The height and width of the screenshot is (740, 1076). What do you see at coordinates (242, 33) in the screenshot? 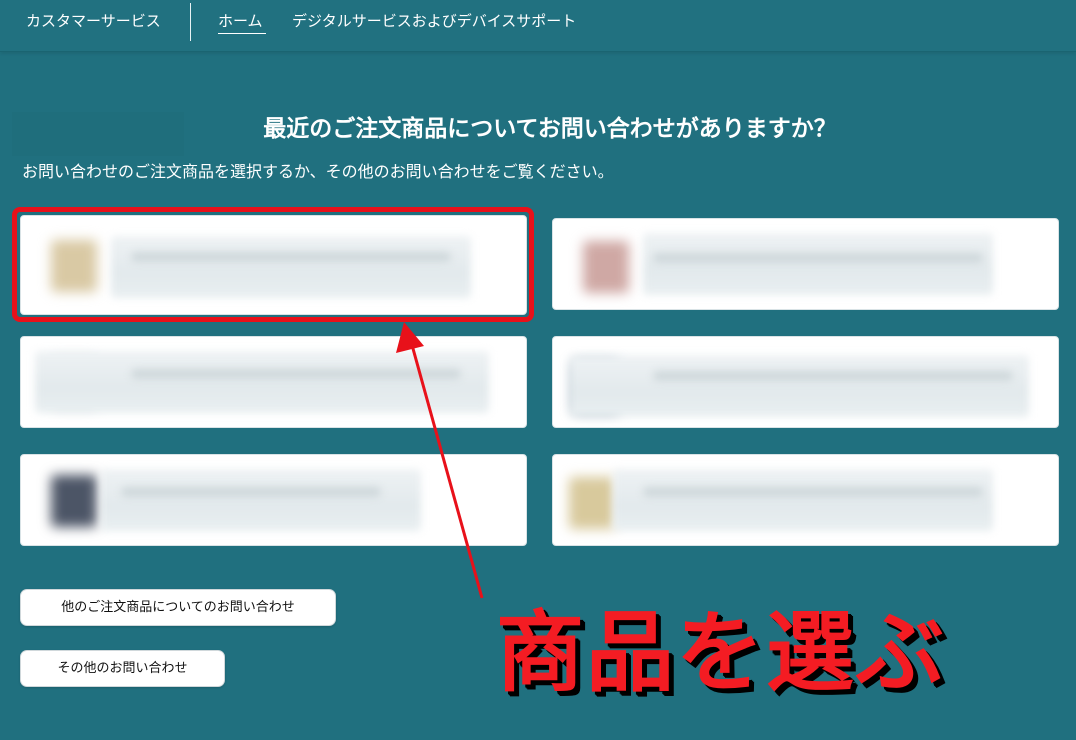
I see `nav-home-active-indicator` at bounding box center [242, 33].